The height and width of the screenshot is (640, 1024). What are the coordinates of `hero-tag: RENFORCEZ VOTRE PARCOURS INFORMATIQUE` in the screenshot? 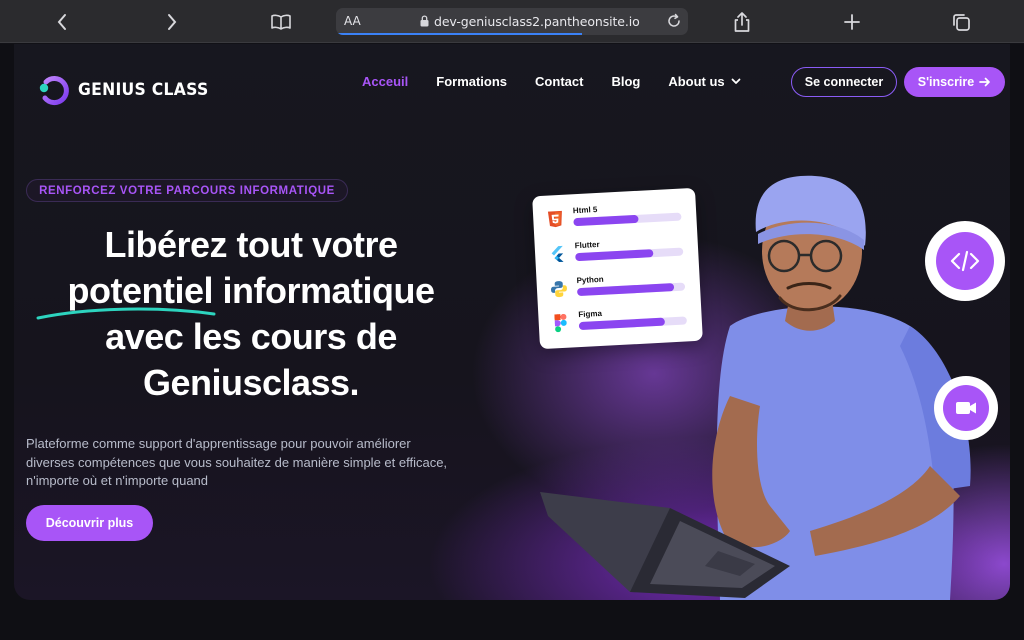 It's located at (187, 190).